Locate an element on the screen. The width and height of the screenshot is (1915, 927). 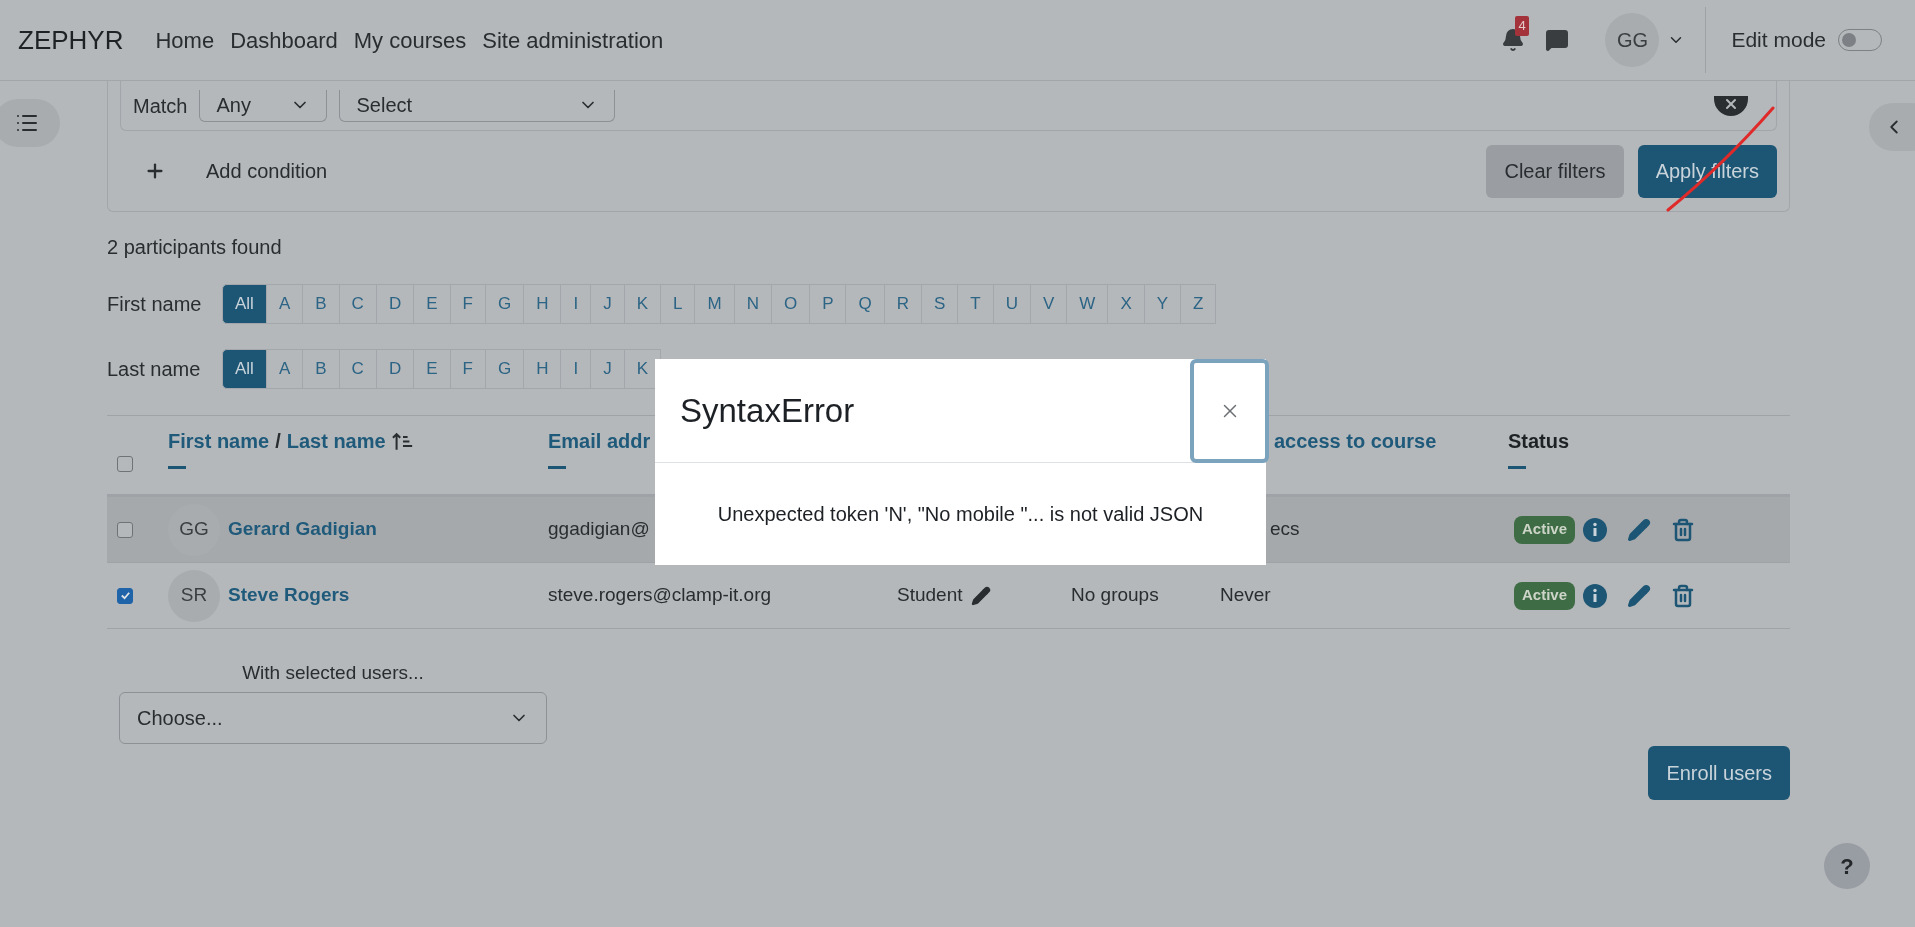
last-access-text: ecs is located at coordinates (1285, 529).